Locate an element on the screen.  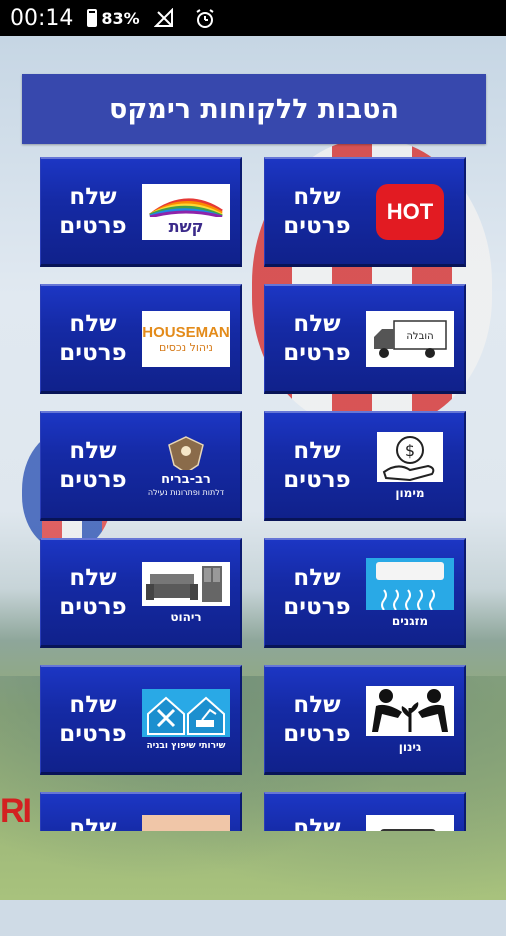
security-camera-icon is located at coordinates (410, 817).